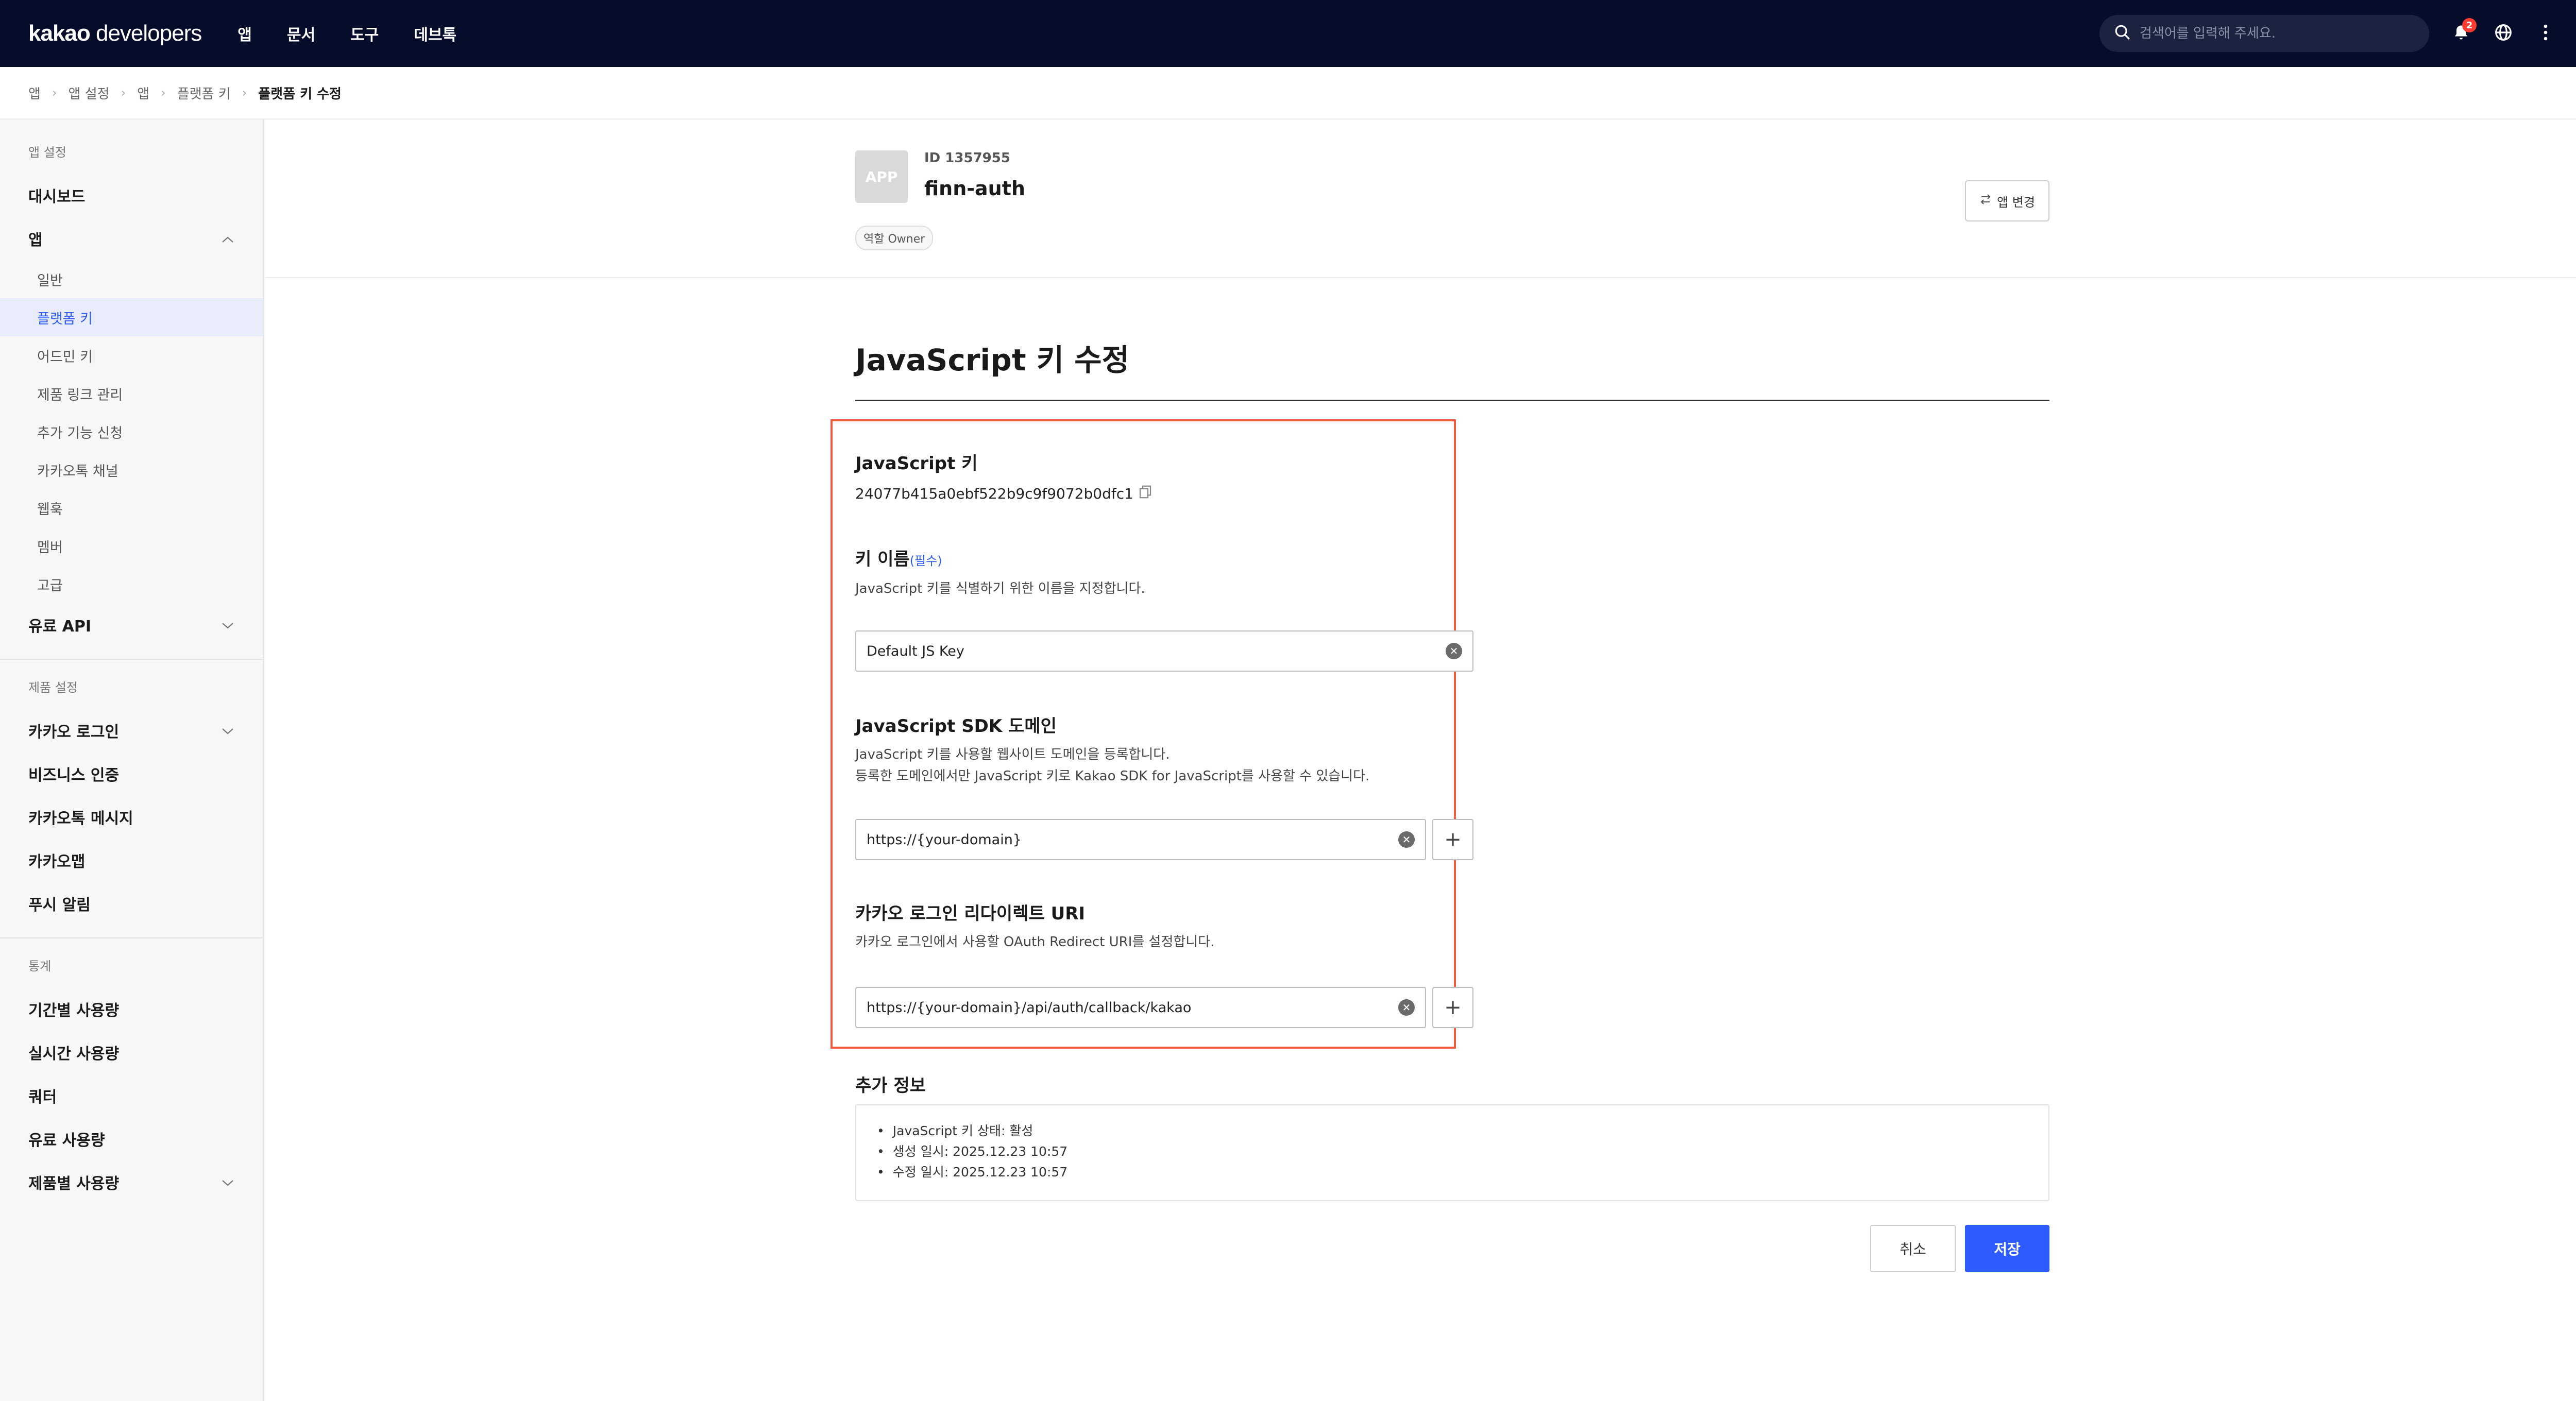 The image size is (2576, 1401). Describe the element at coordinates (435, 33) in the screenshot. I see `nav-devtalk: 데브톡` at that location.